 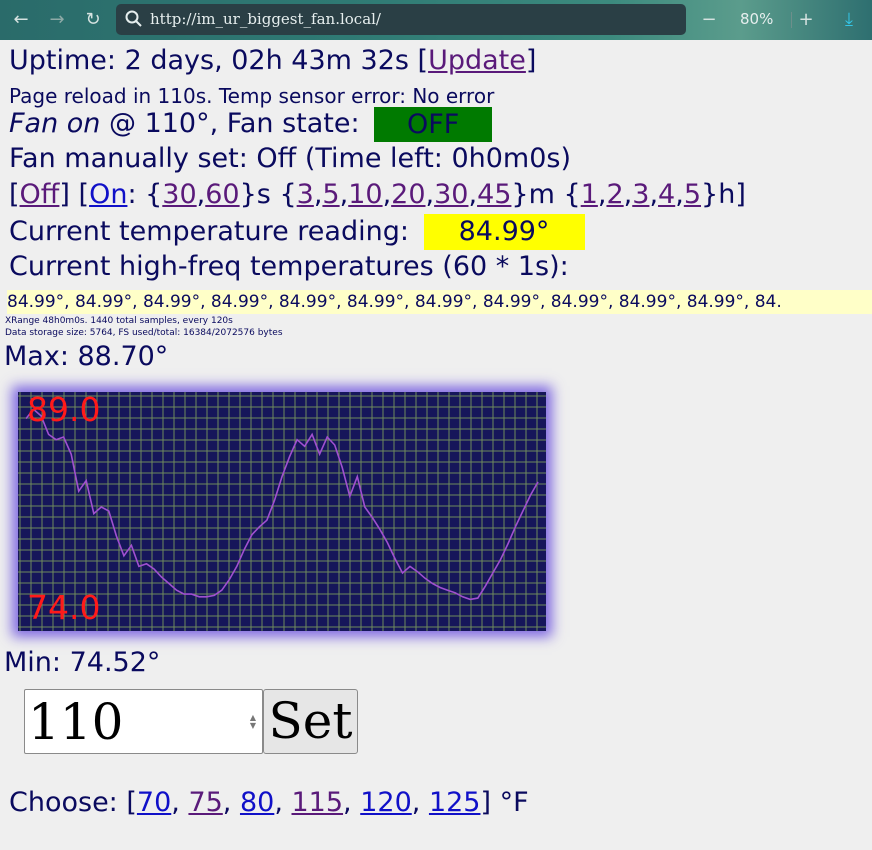 What do you see at coordinates (57, 20) in the screenshot?
I see `forward-icon: →` at bounding box center [57, 20].